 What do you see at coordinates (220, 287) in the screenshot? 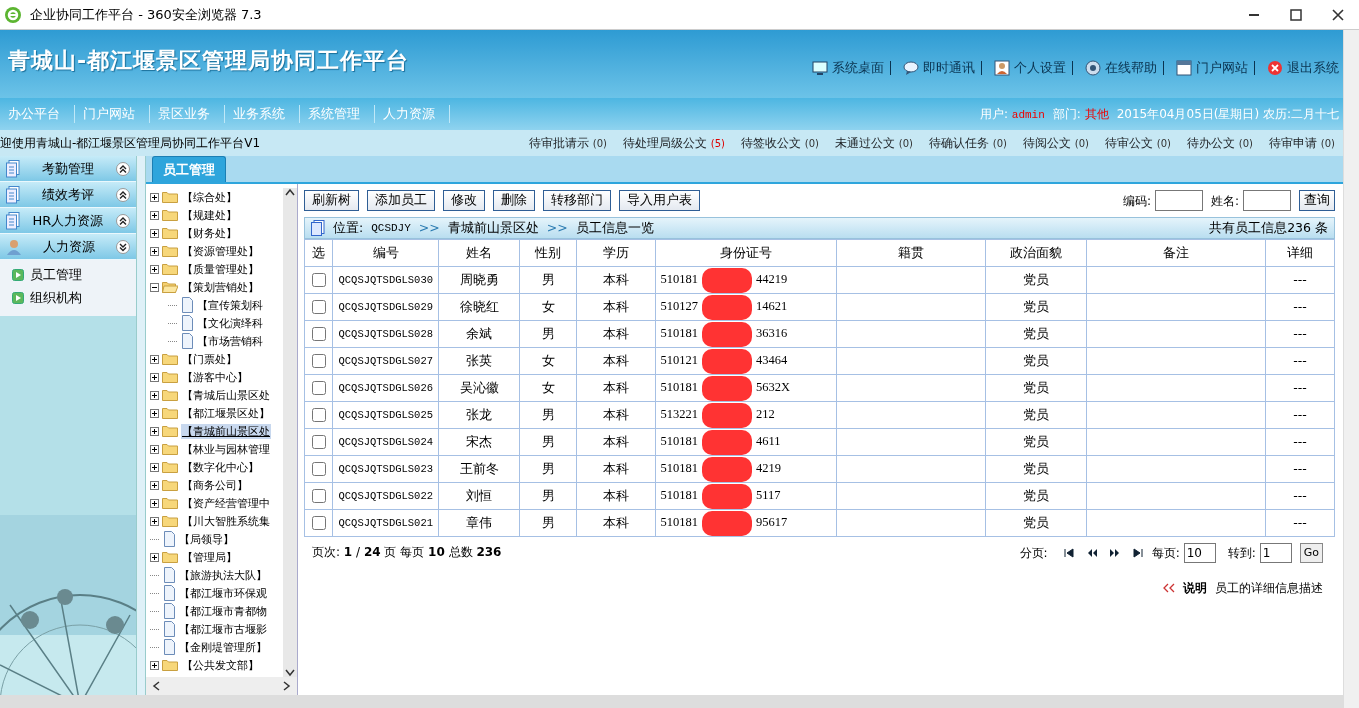
I see `tree-item: 【策划营销处】` at bounding box center [220, 287].